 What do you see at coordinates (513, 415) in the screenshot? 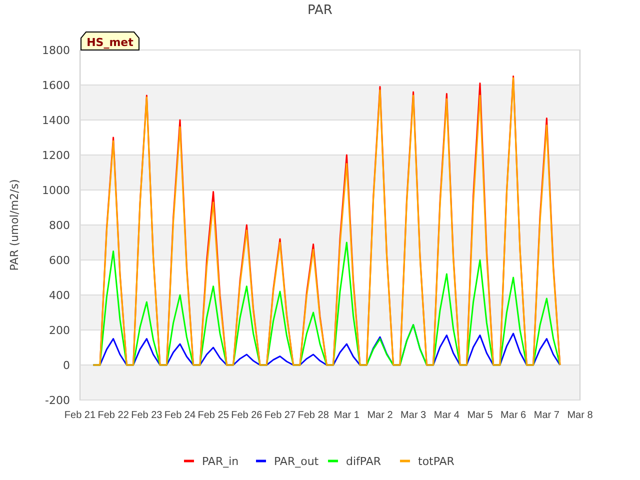
I see `x-tick-label: Mar 6` at bounding box center [513, 415].